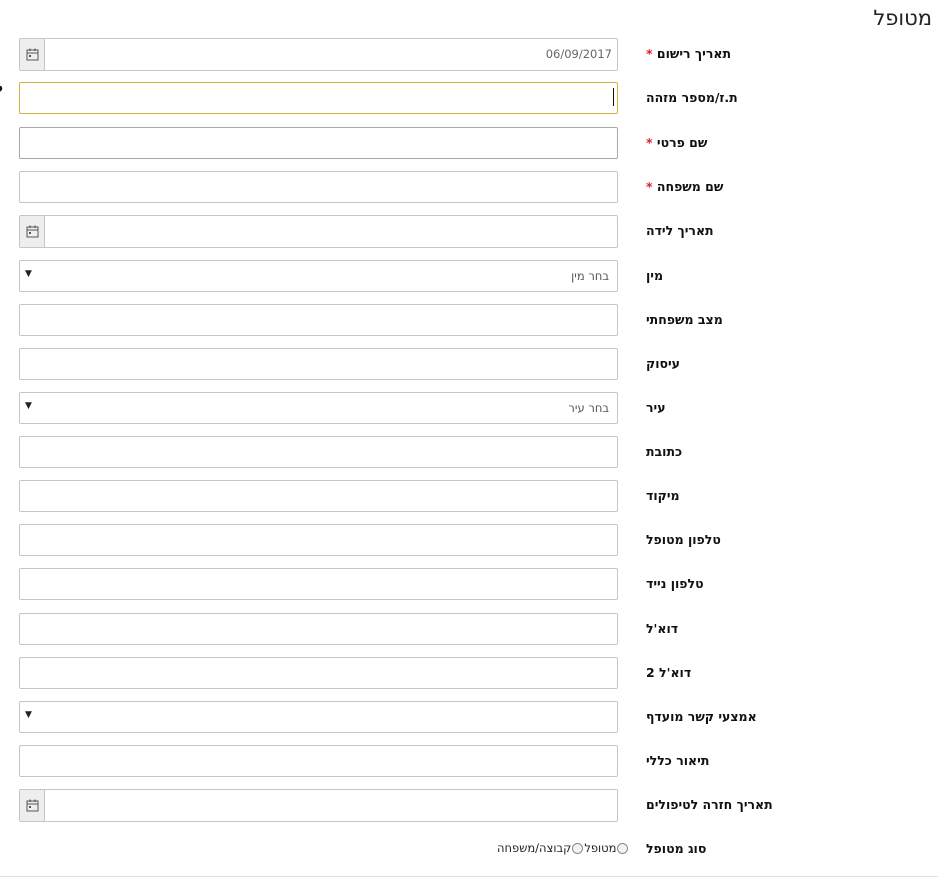  I want to click on radio-group-family, so click(578, 848).